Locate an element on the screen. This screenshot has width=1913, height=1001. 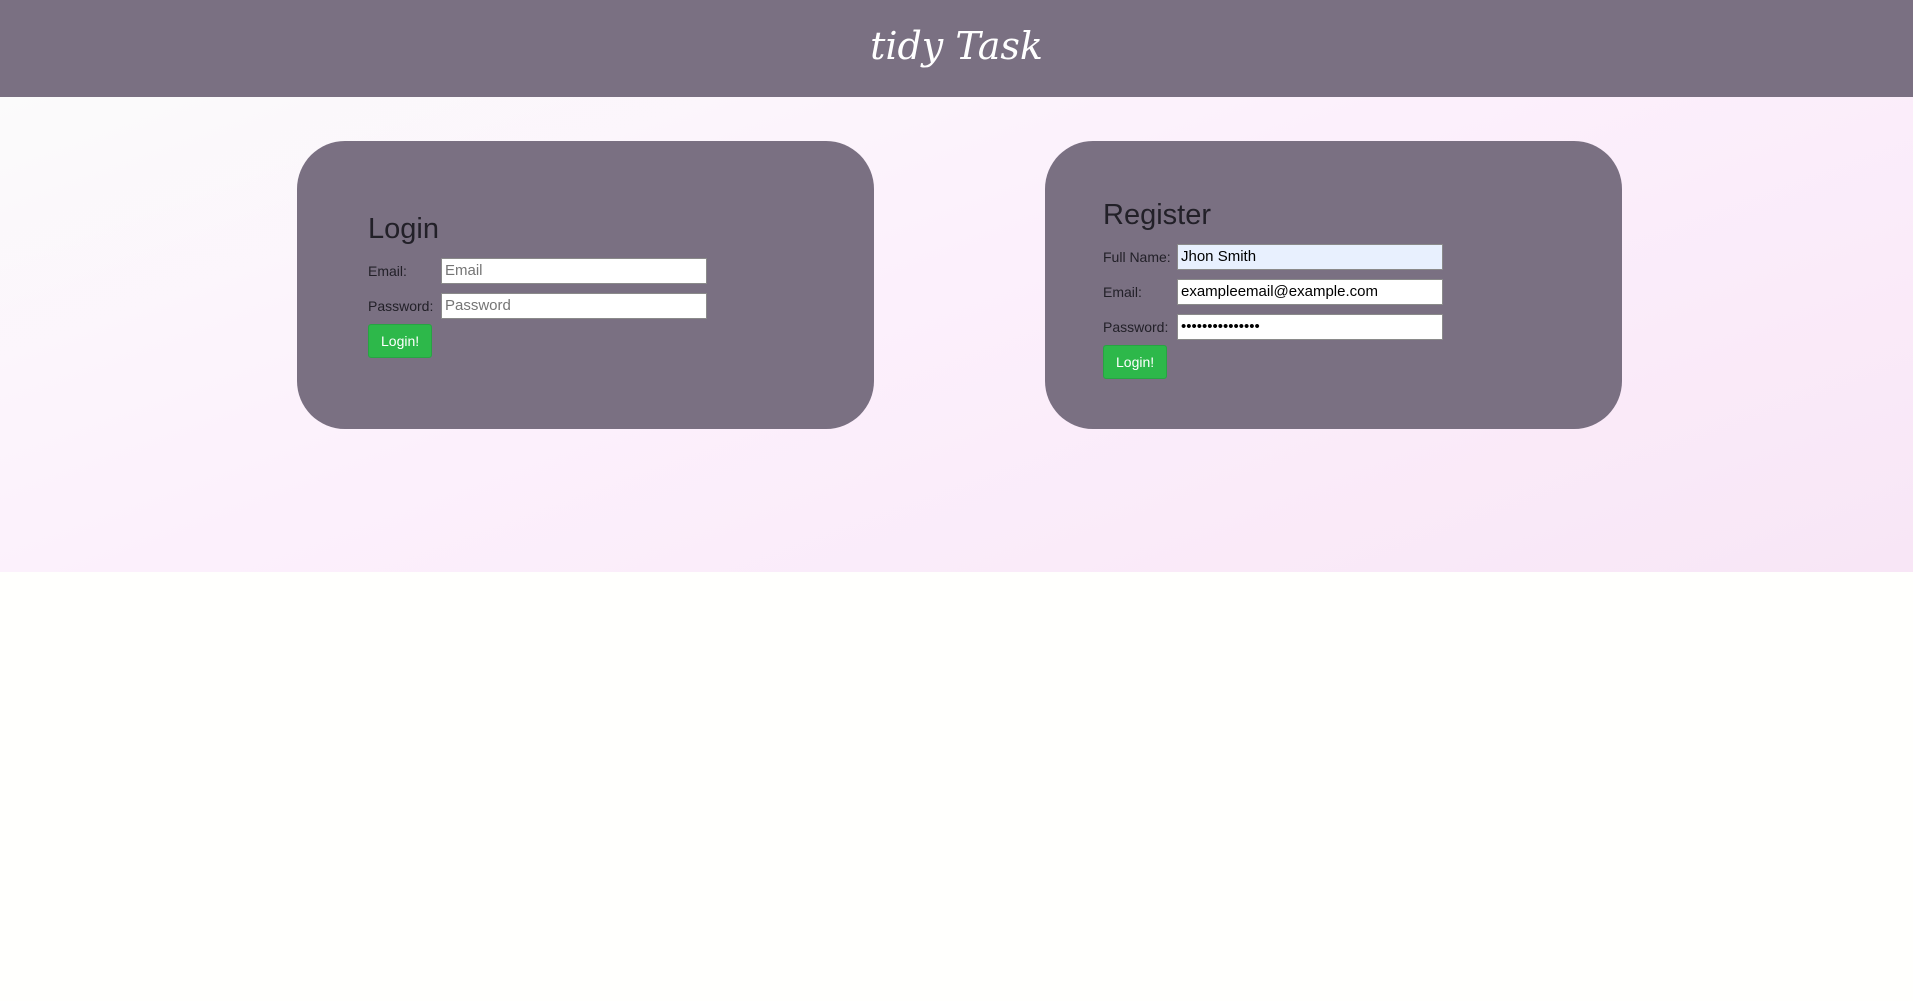
app-header: tidy Task is located at coordinates (956, 48).